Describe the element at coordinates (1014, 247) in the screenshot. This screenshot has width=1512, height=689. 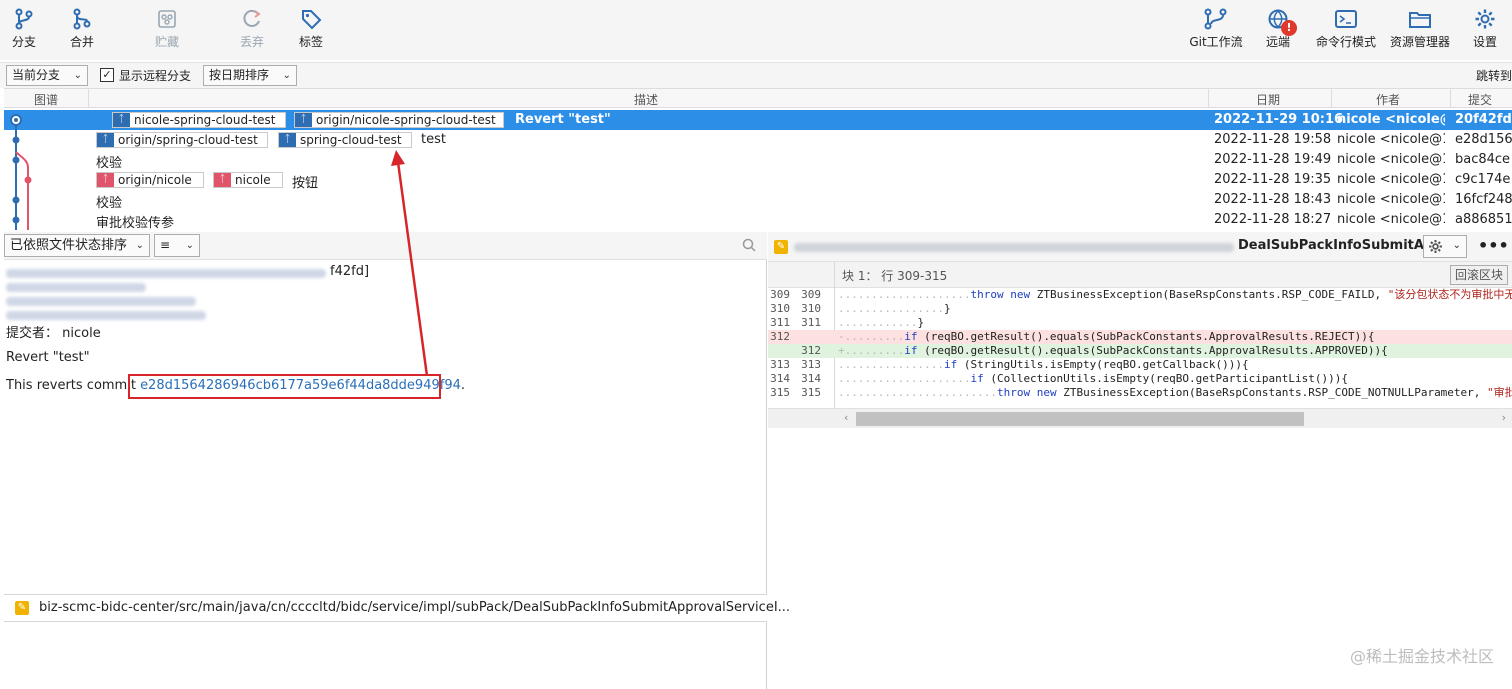
I see `redacted-path` at that location.